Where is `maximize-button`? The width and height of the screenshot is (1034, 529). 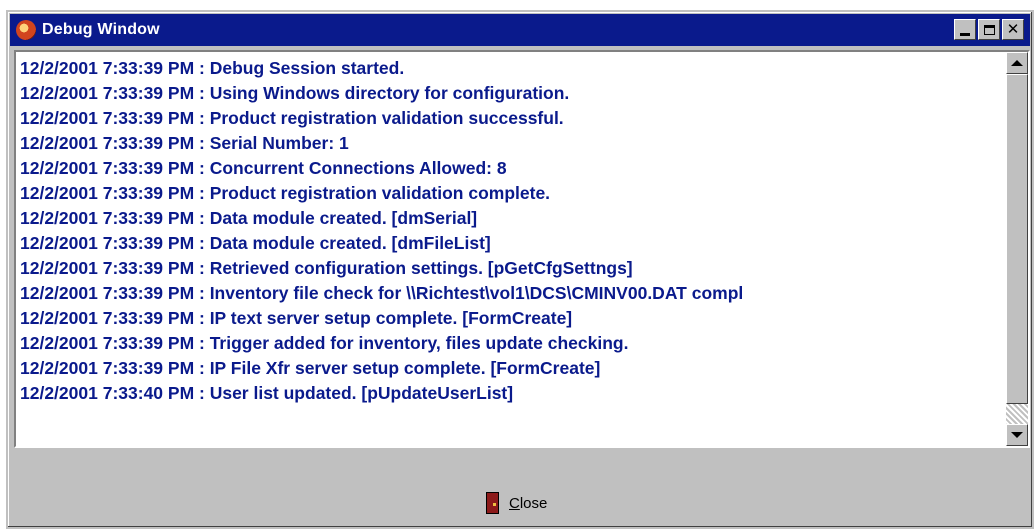 maximize-button is located at coordinates (989, 29).